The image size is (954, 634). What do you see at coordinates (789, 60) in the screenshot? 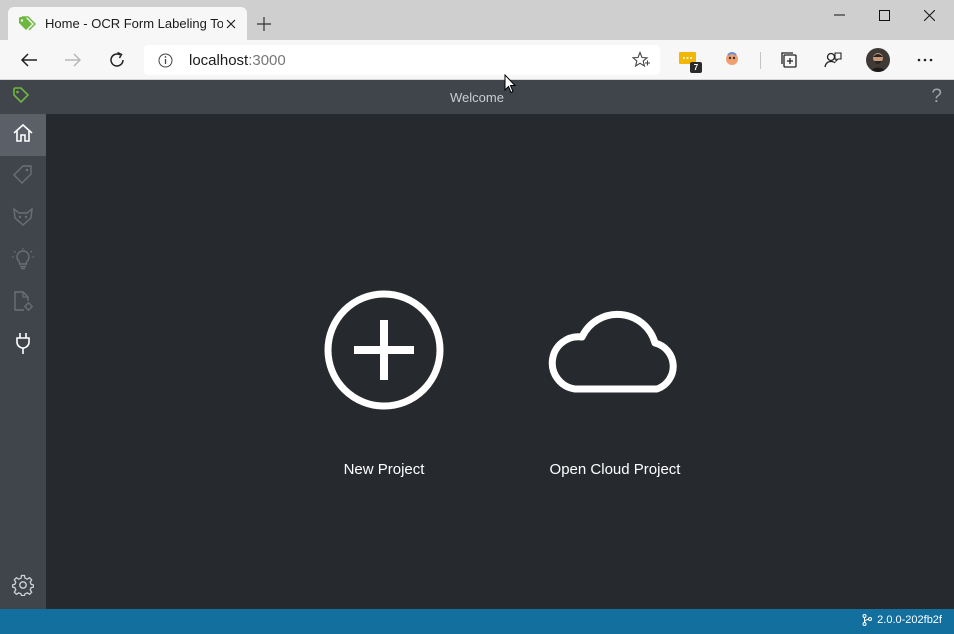
I see `collections-icon` at bounding box center [789, 60].